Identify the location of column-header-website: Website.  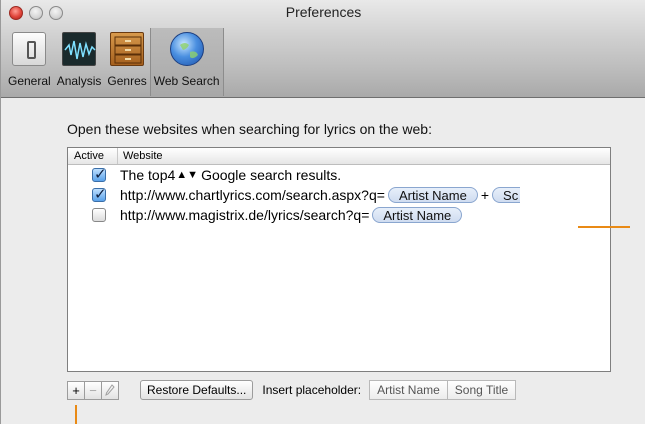
(140, 156).